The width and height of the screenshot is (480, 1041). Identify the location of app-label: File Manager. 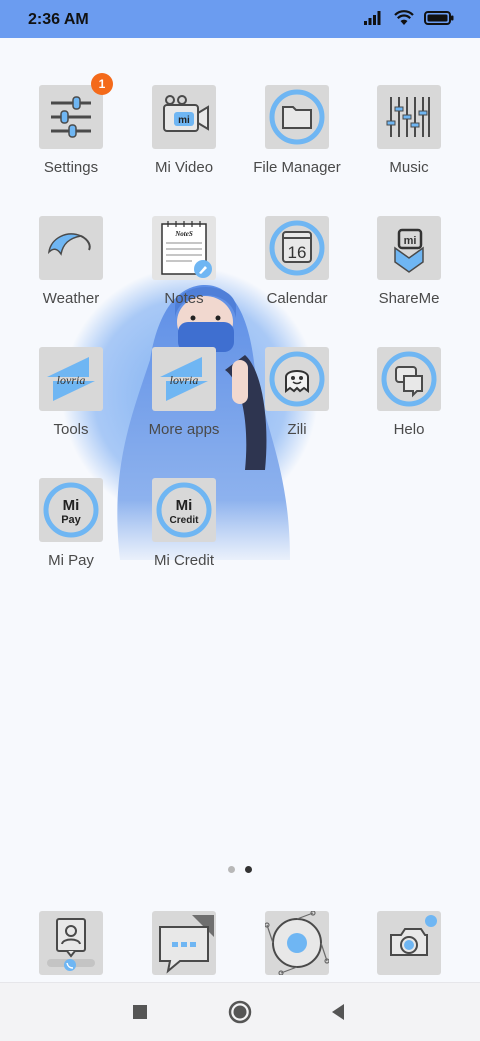
(297, 167).